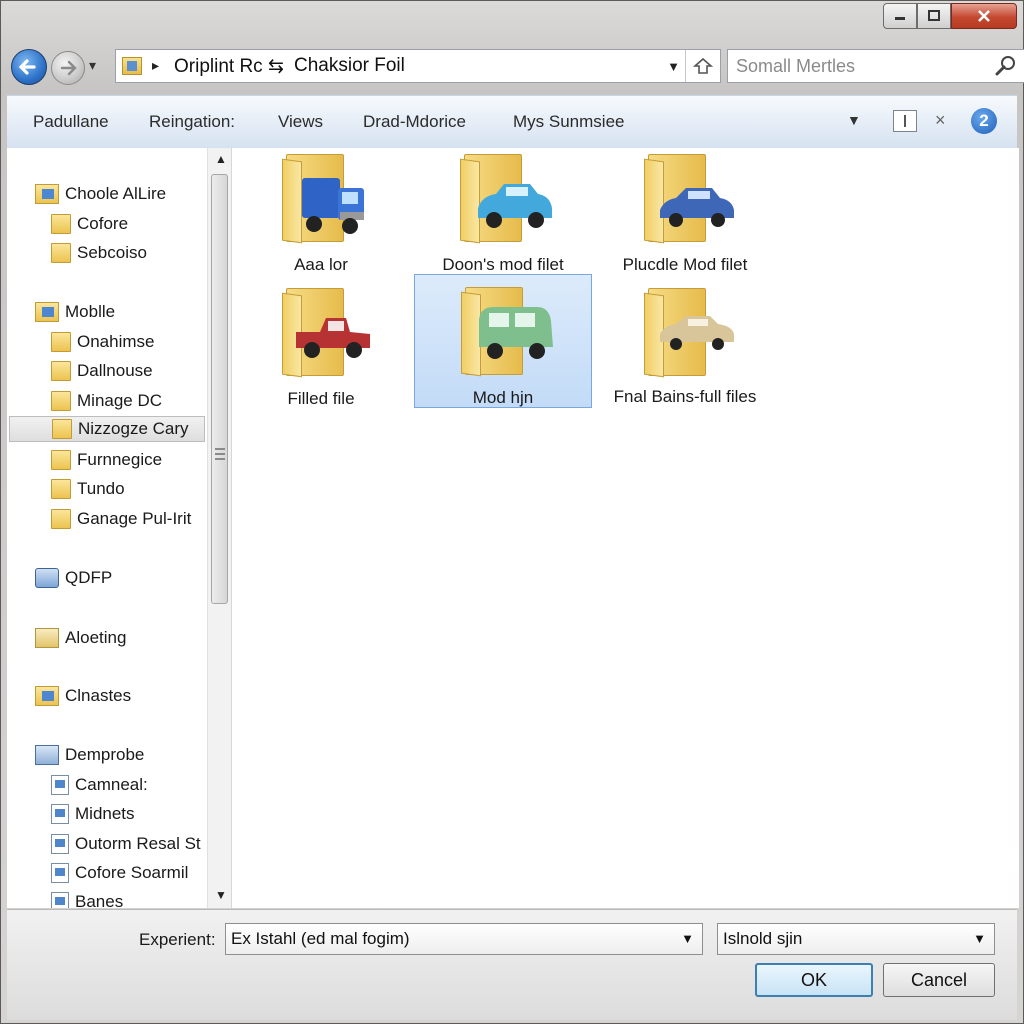  I want to click on filetype-combo: Islnold sjin ▼, so click(856, 939).